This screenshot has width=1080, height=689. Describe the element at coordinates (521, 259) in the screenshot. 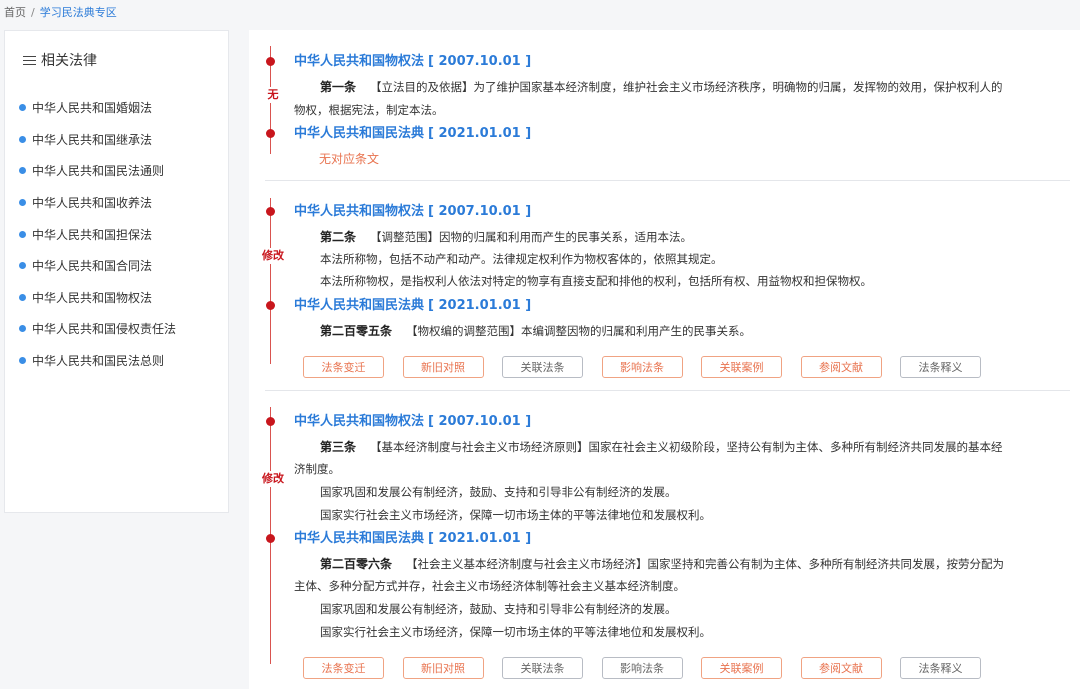

I see `old-article-text: 本法所称物，包括不动产和动产。法律规定权利作为物权客体的，依照其规定。` at that location.